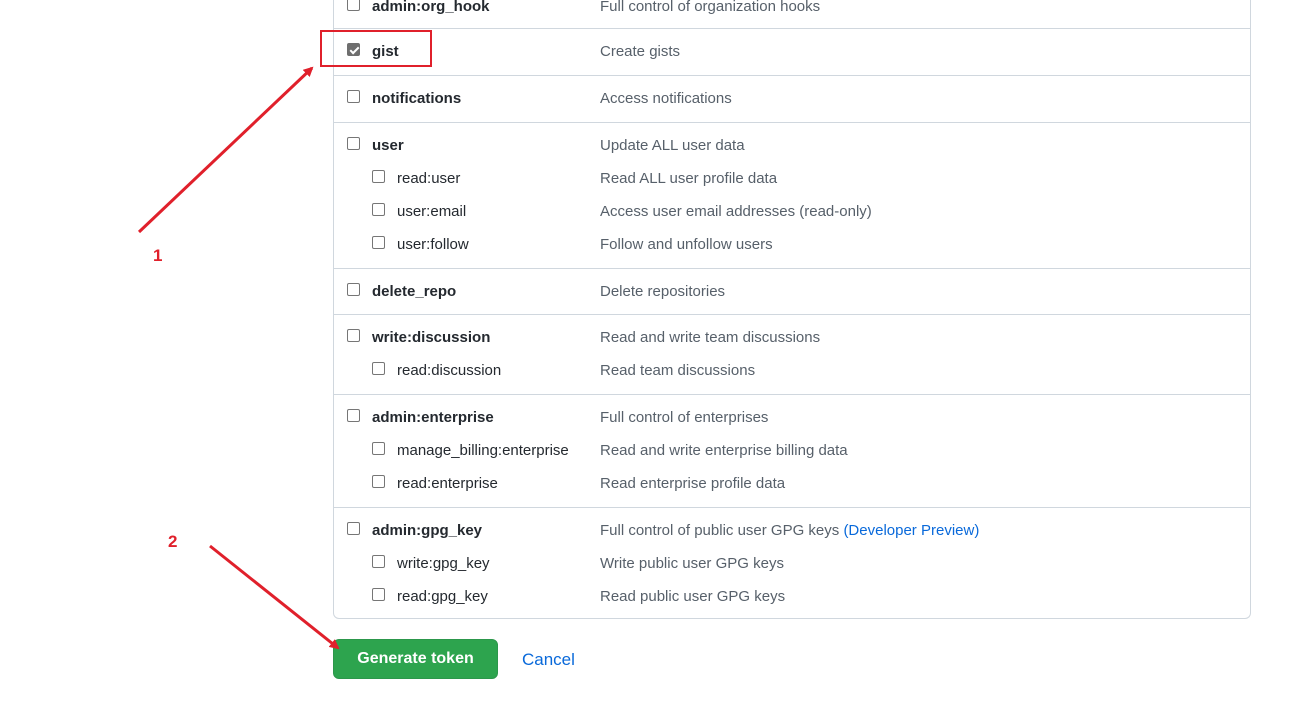 This screenshot has width=1309, height=713. I want to click on scope-group-notifications: notifications Access notifications, so click(792, 99).